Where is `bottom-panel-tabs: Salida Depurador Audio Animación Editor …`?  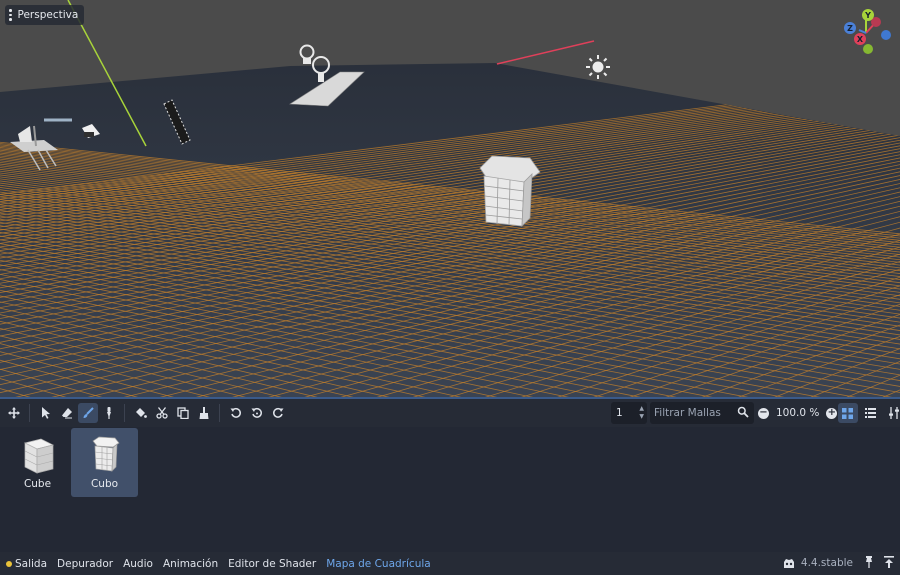 bottom-panel-tabs: Salida Depurador Audio Animación Editor … is located at coordinates (450, 563).